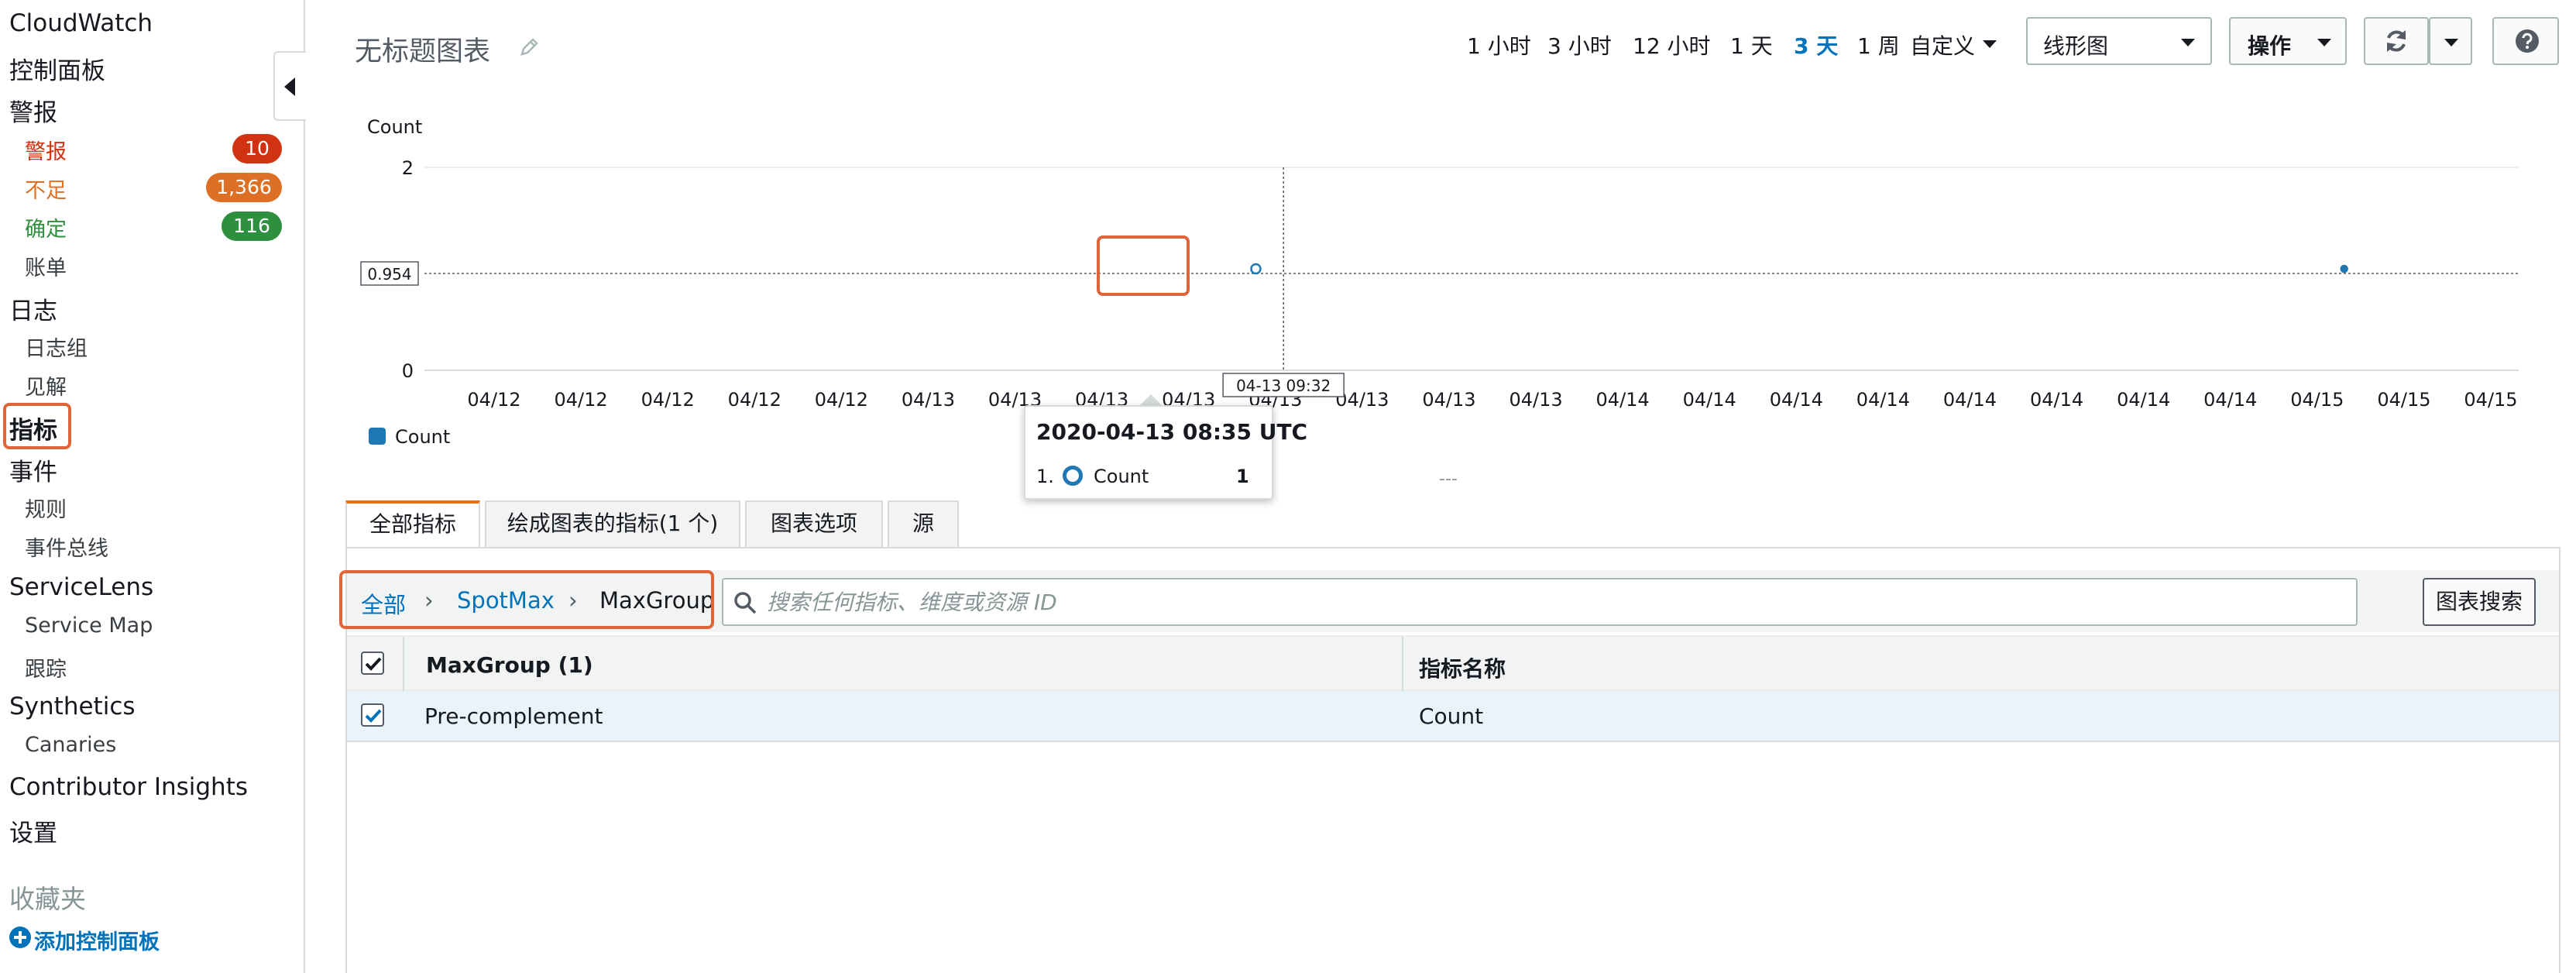 This screenshot has height=973, width=2576. Describe the element at coordinates (408, 168) in the screenshot. I see `y-tick-label: 2` at that location.